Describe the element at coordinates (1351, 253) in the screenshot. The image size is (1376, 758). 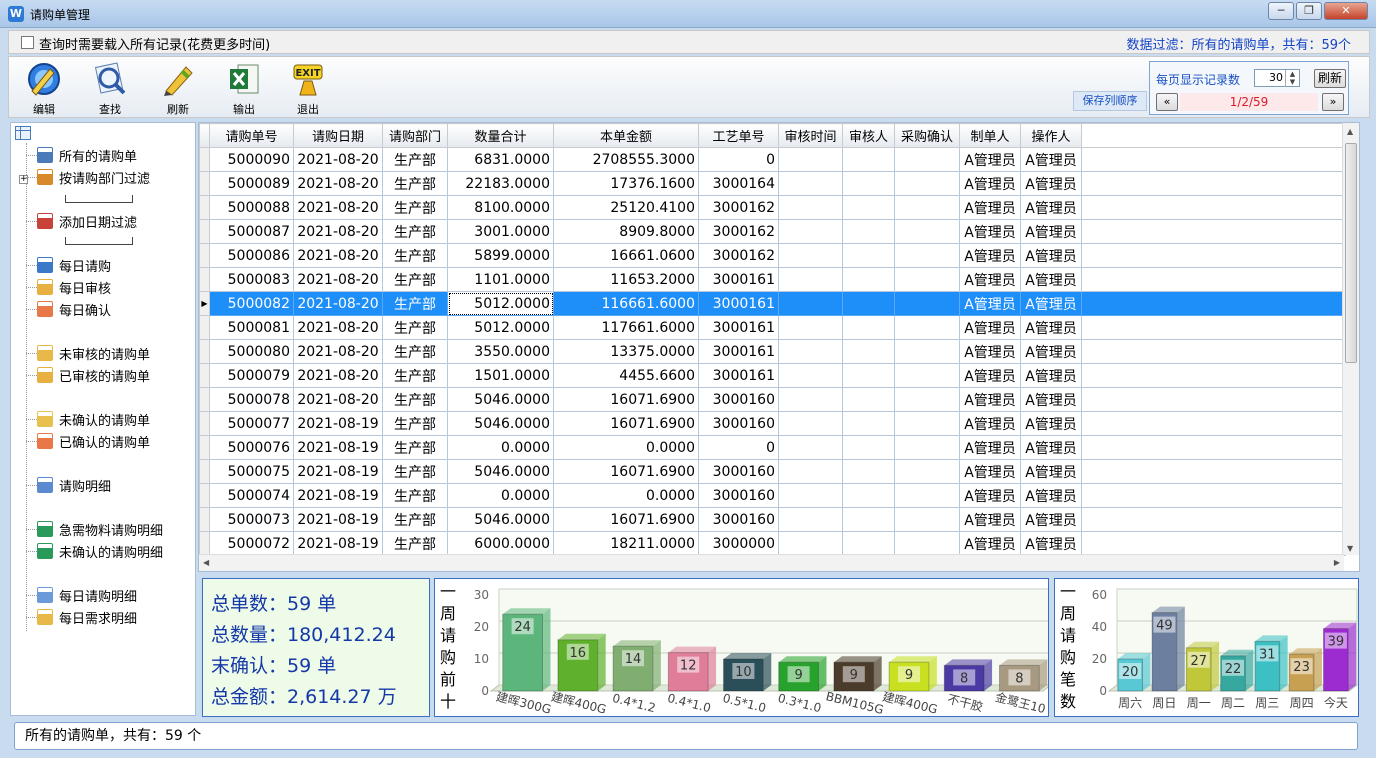
I see `scroll-thumb` at that location.